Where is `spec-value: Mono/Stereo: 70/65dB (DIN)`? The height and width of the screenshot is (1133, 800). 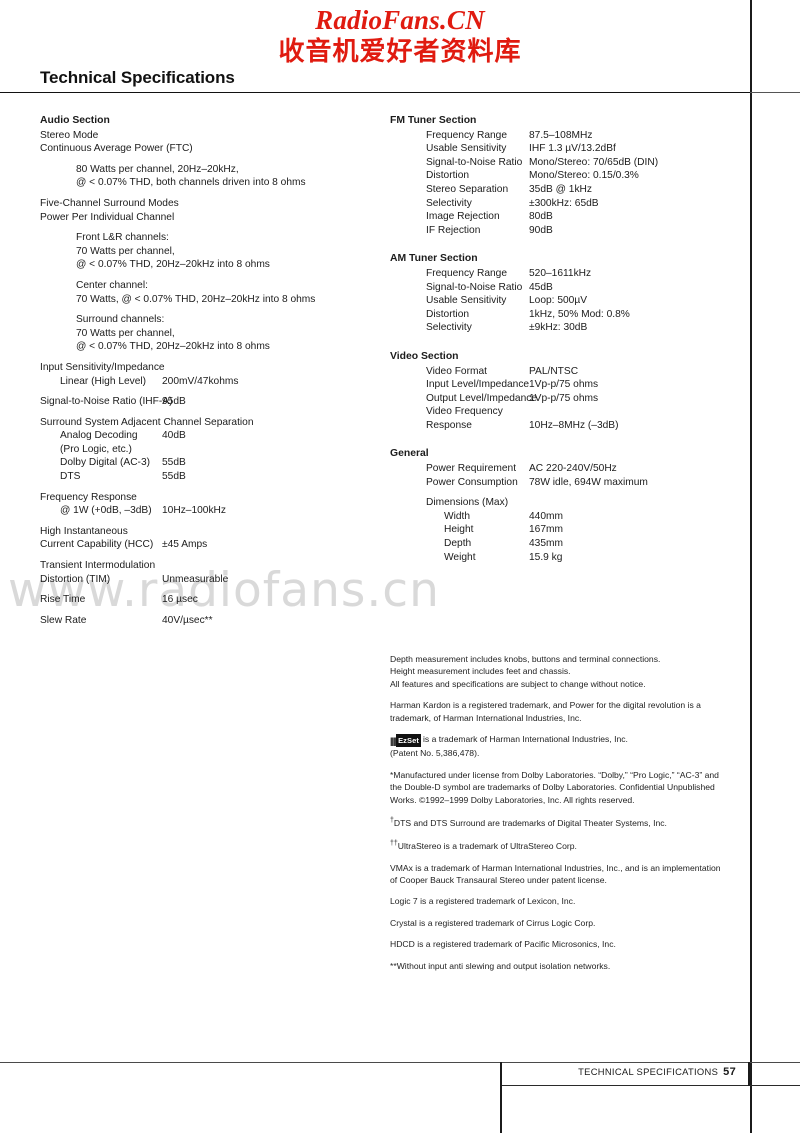
spec-value: Mono/Stereo: 70/65dB (DIN) is located at coordinates (594, 162).